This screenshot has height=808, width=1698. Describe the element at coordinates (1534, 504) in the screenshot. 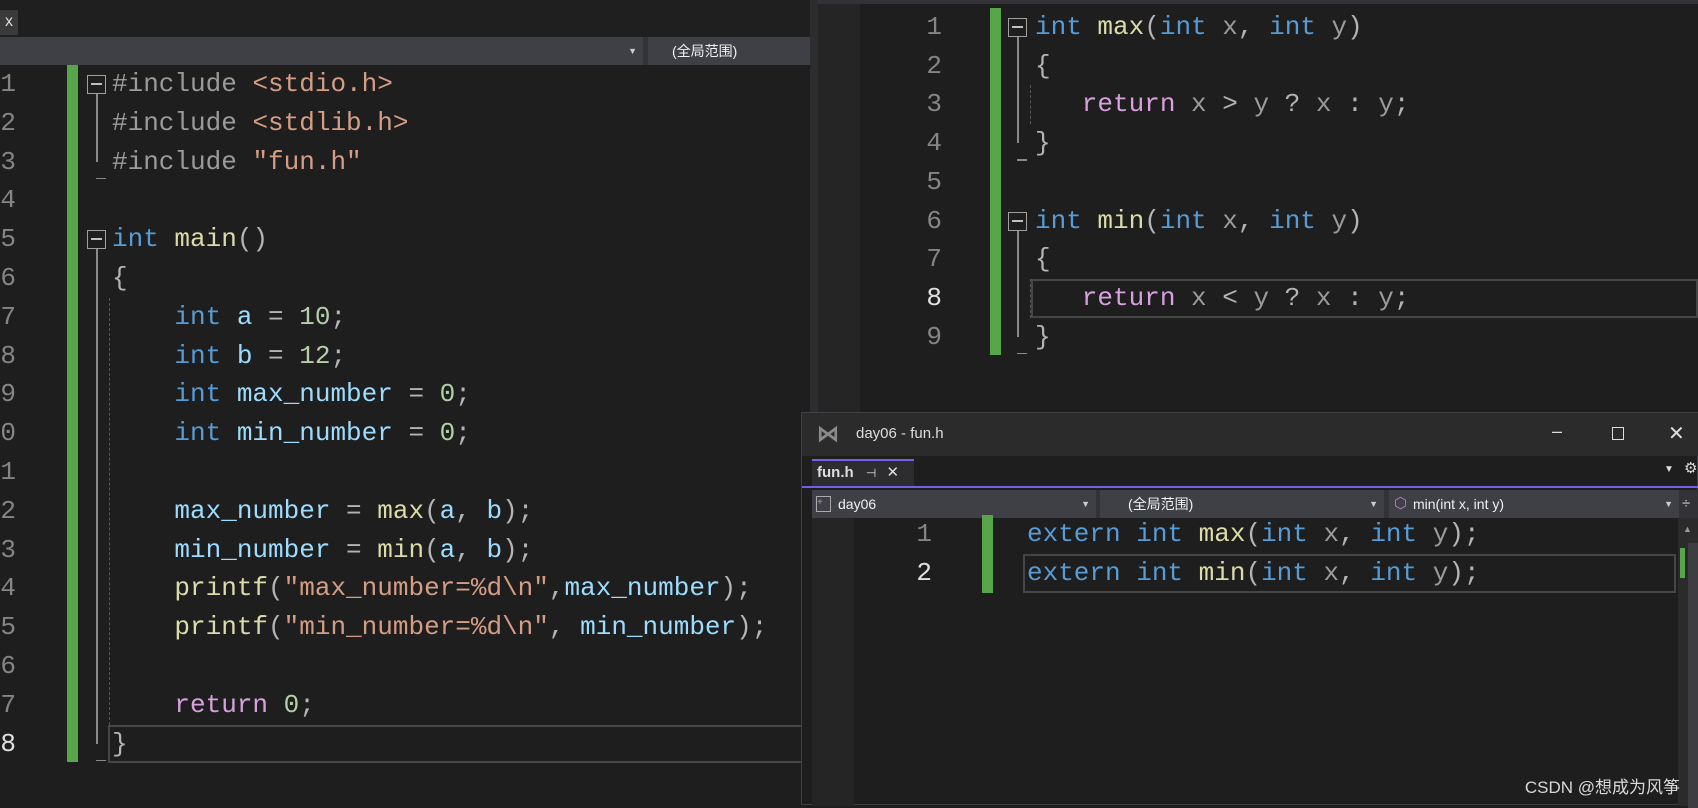

I see `member-dropdown: ⬡ min(int x, int y) ▼` at that location.